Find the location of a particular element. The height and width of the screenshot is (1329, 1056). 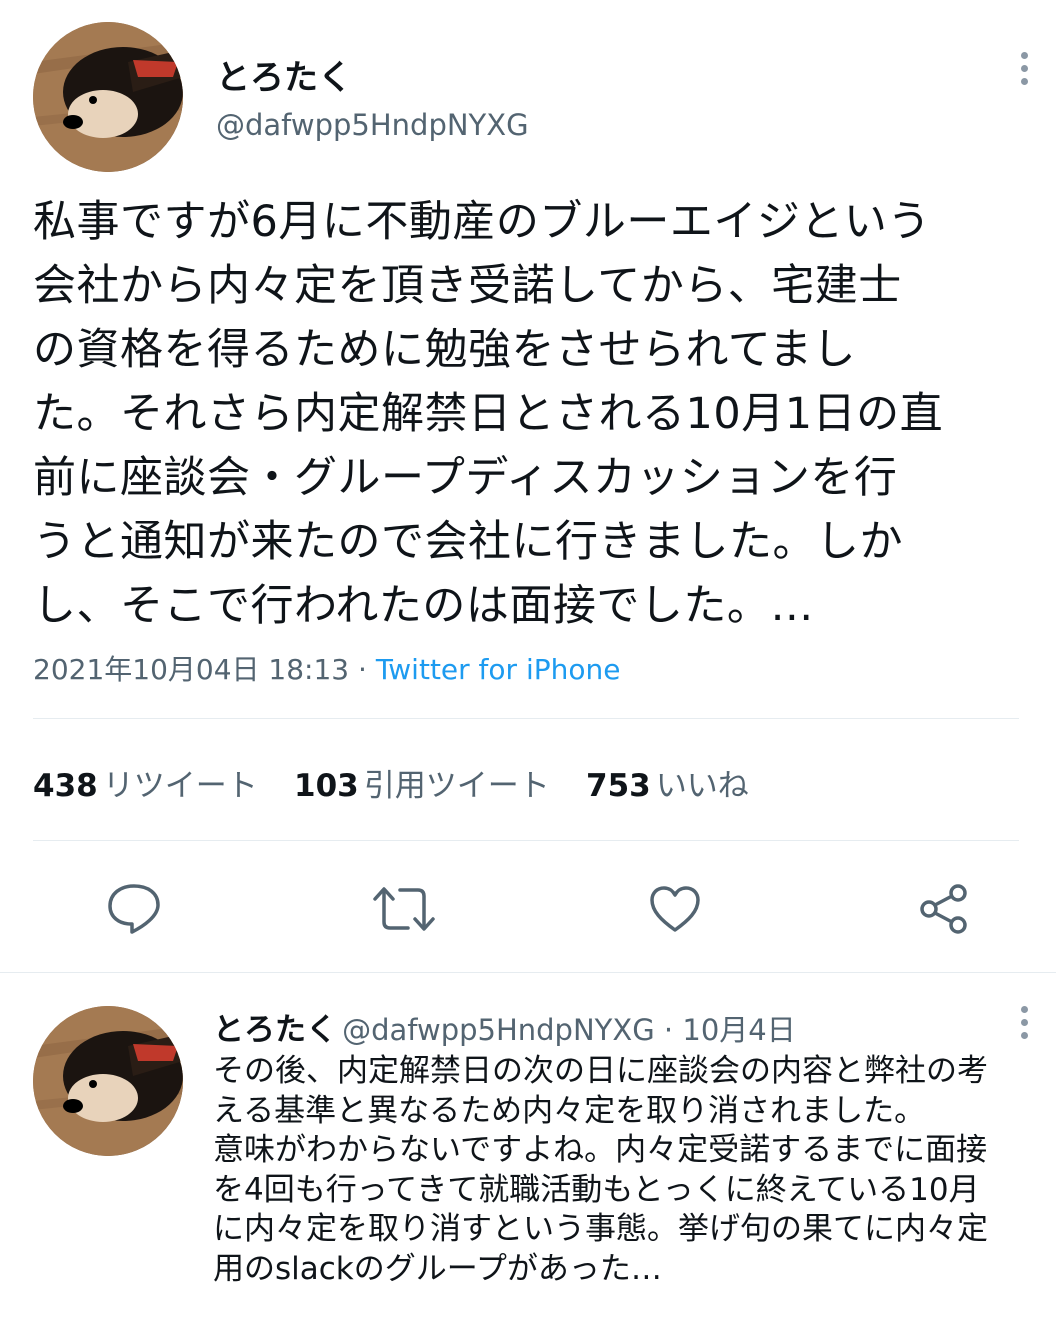

more-options-icon is located at coordinates (1025, 71).